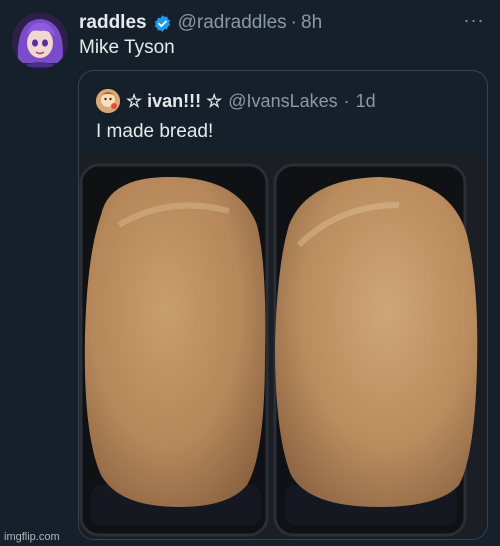 The width and height of the screenshot is (500, 546). I want to click on quoted-tweet-timestamp: 1d, so click(366, 101).